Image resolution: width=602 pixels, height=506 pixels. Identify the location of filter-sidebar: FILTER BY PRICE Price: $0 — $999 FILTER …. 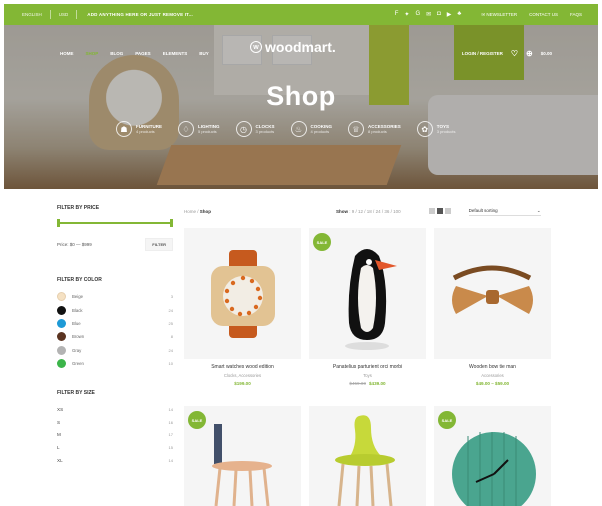
(115, 335).